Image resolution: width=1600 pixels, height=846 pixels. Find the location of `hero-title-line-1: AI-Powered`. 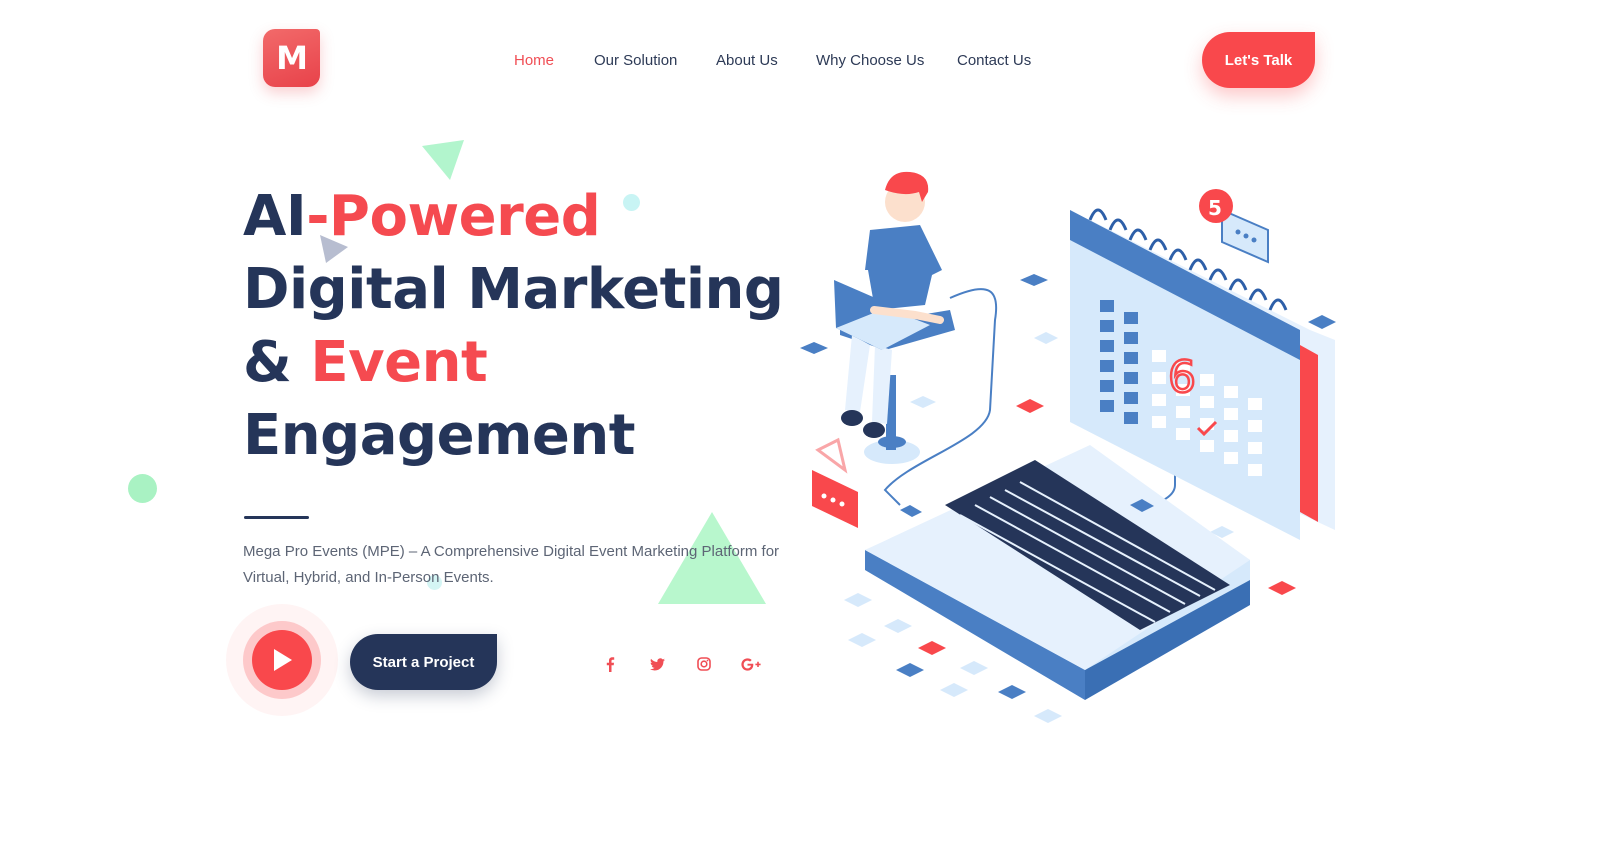

hero-title-line-1: AI-Powered is located at coordinates (523, 216).